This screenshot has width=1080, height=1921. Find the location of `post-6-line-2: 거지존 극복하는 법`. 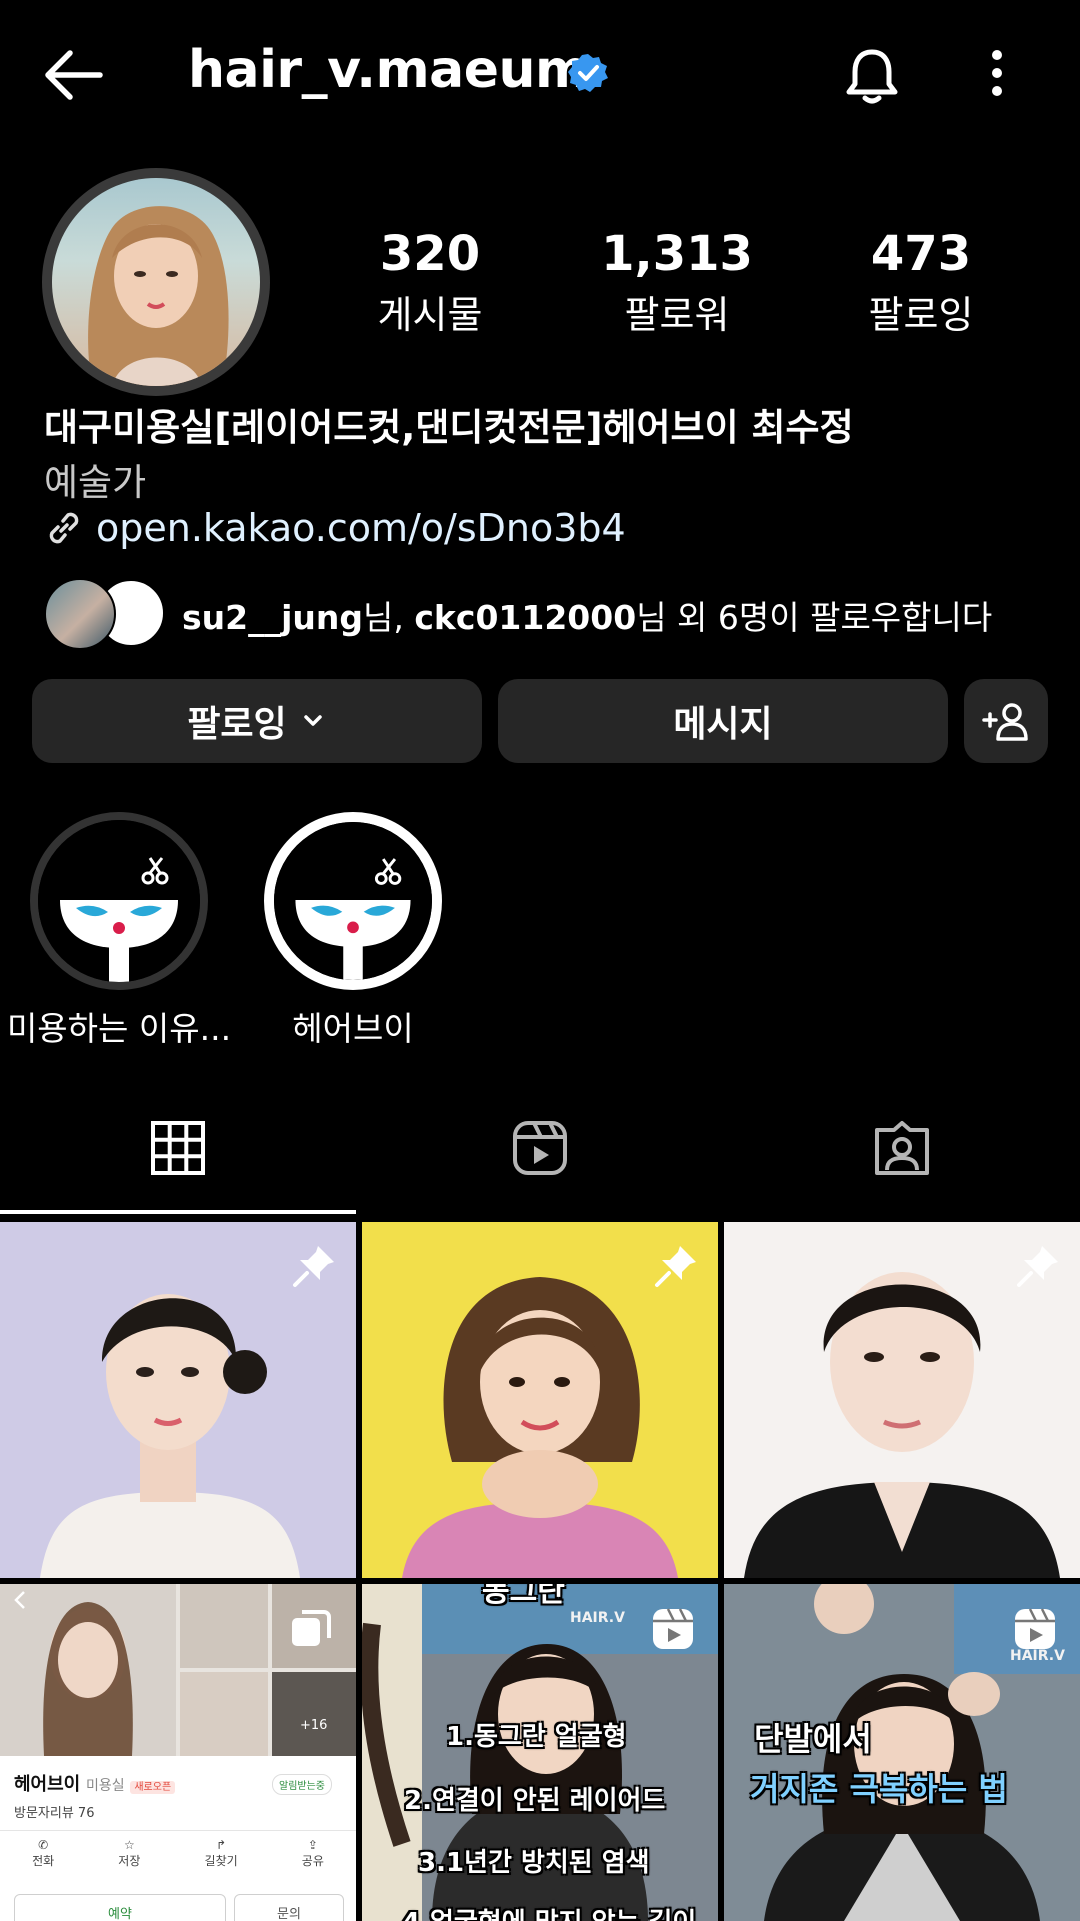

post-6-line-2: 거지존 극복하는 법 is located at coordinates (879, 1789).